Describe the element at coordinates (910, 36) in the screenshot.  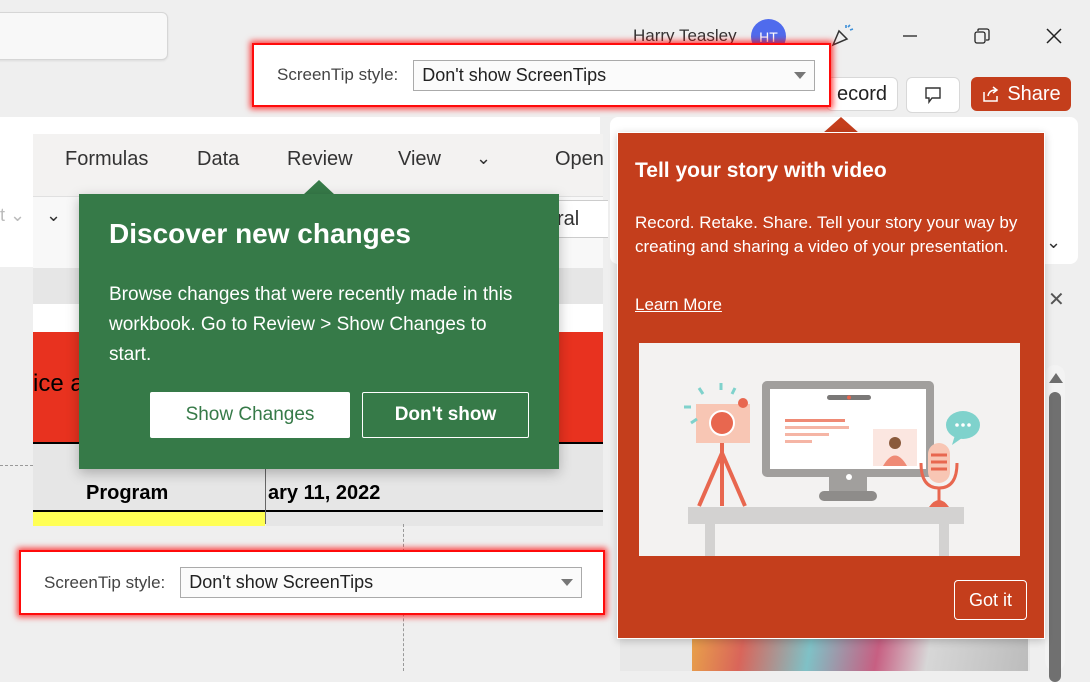
I see `minimize-icon` at that location.